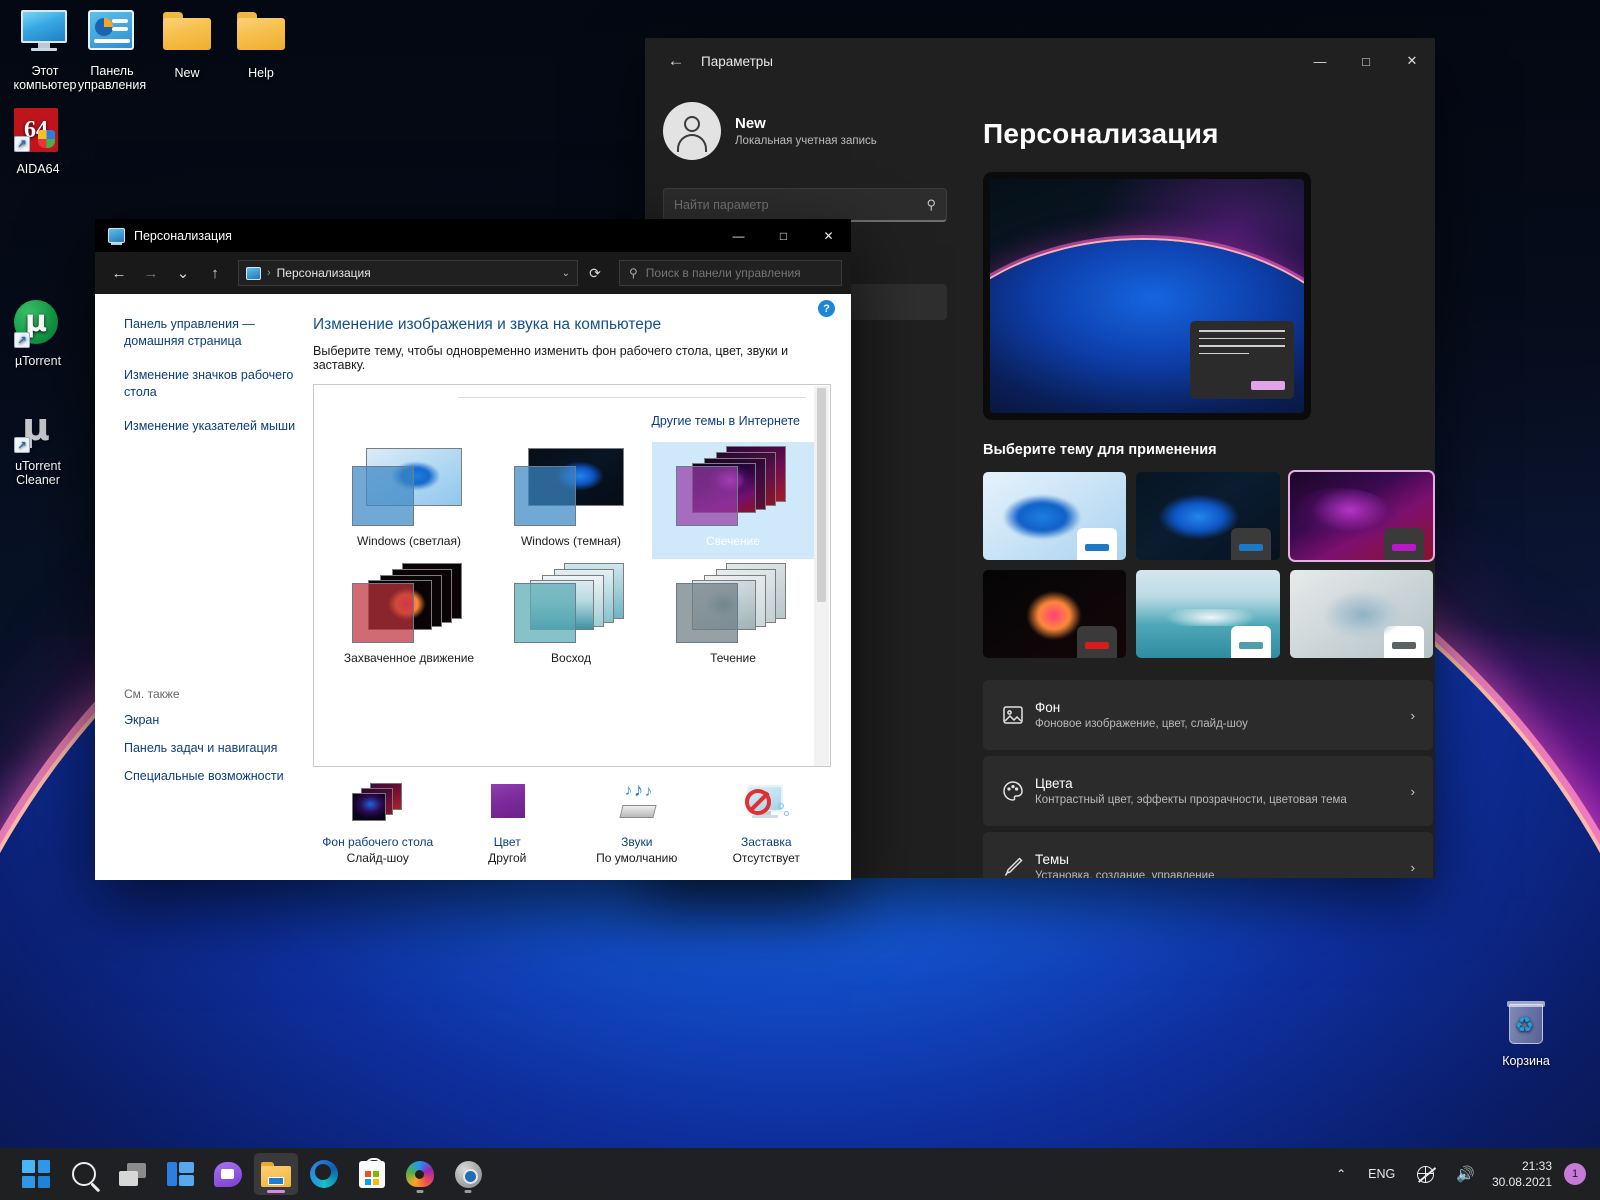 The width and height of the screenshot is (1600, 1200). What do you see at coordinates (1125, 874) in the screenshot?
I see `card-desc: Установка, создание, управление` at bounding box center [1125, 874].